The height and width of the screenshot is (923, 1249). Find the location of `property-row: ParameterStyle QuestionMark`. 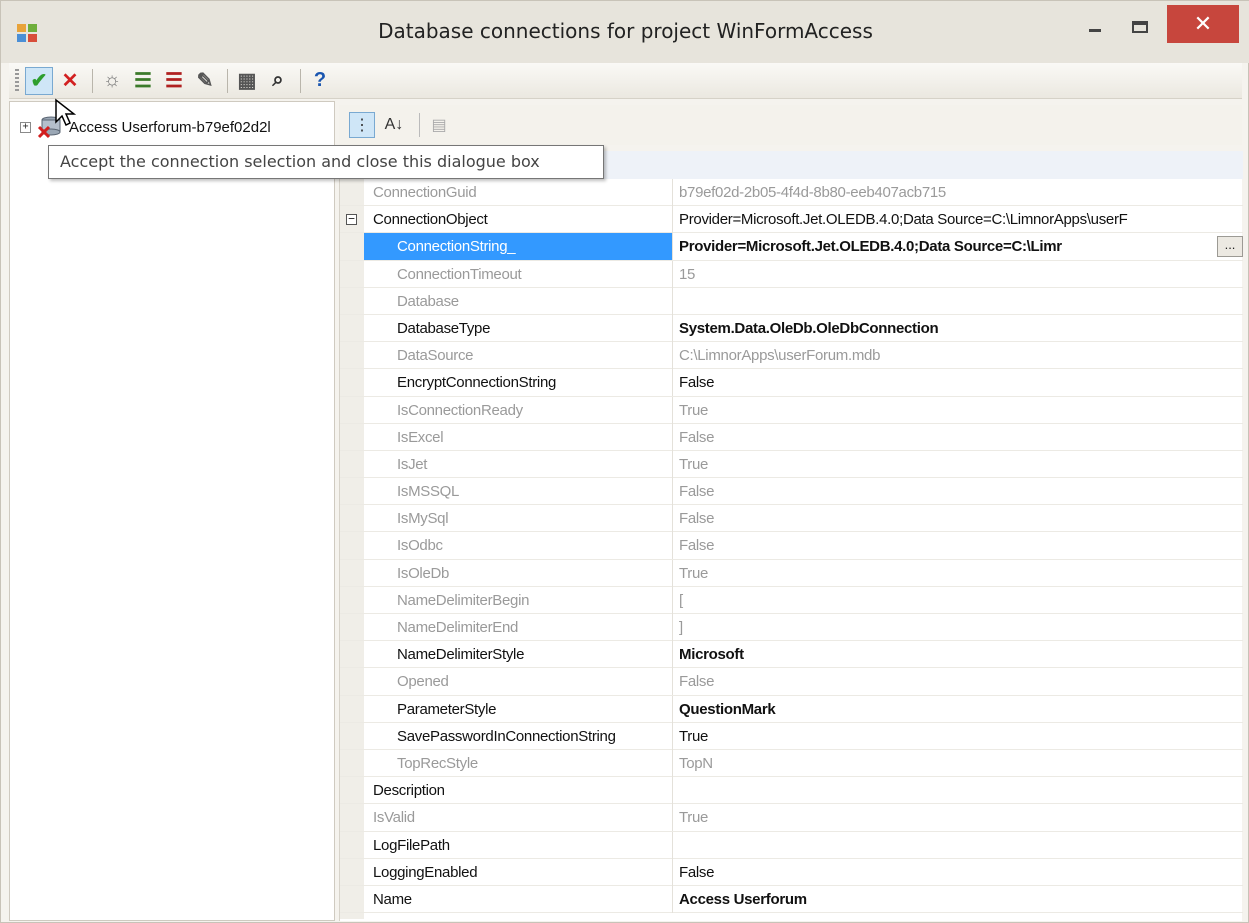

property-row: ParameterStyle QuestionMark is located at coordinates (791, 709).